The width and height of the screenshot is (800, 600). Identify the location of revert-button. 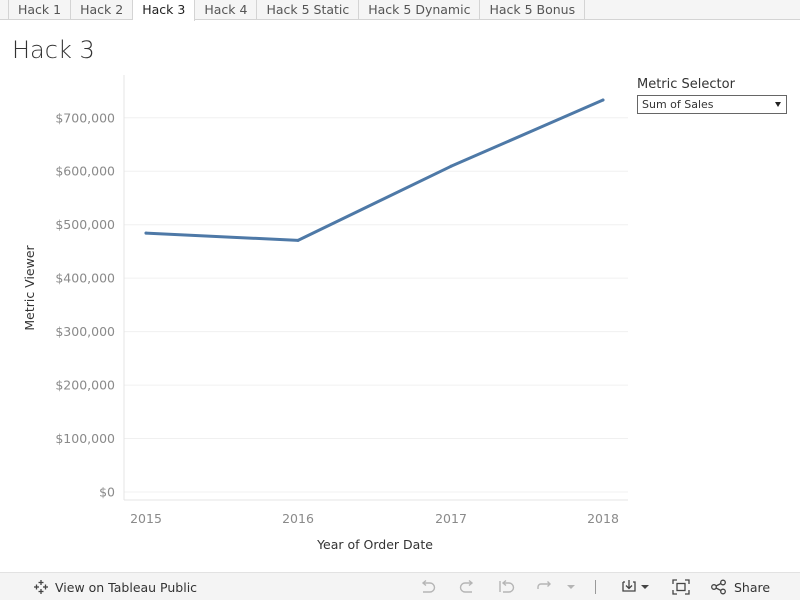
(507, 586).